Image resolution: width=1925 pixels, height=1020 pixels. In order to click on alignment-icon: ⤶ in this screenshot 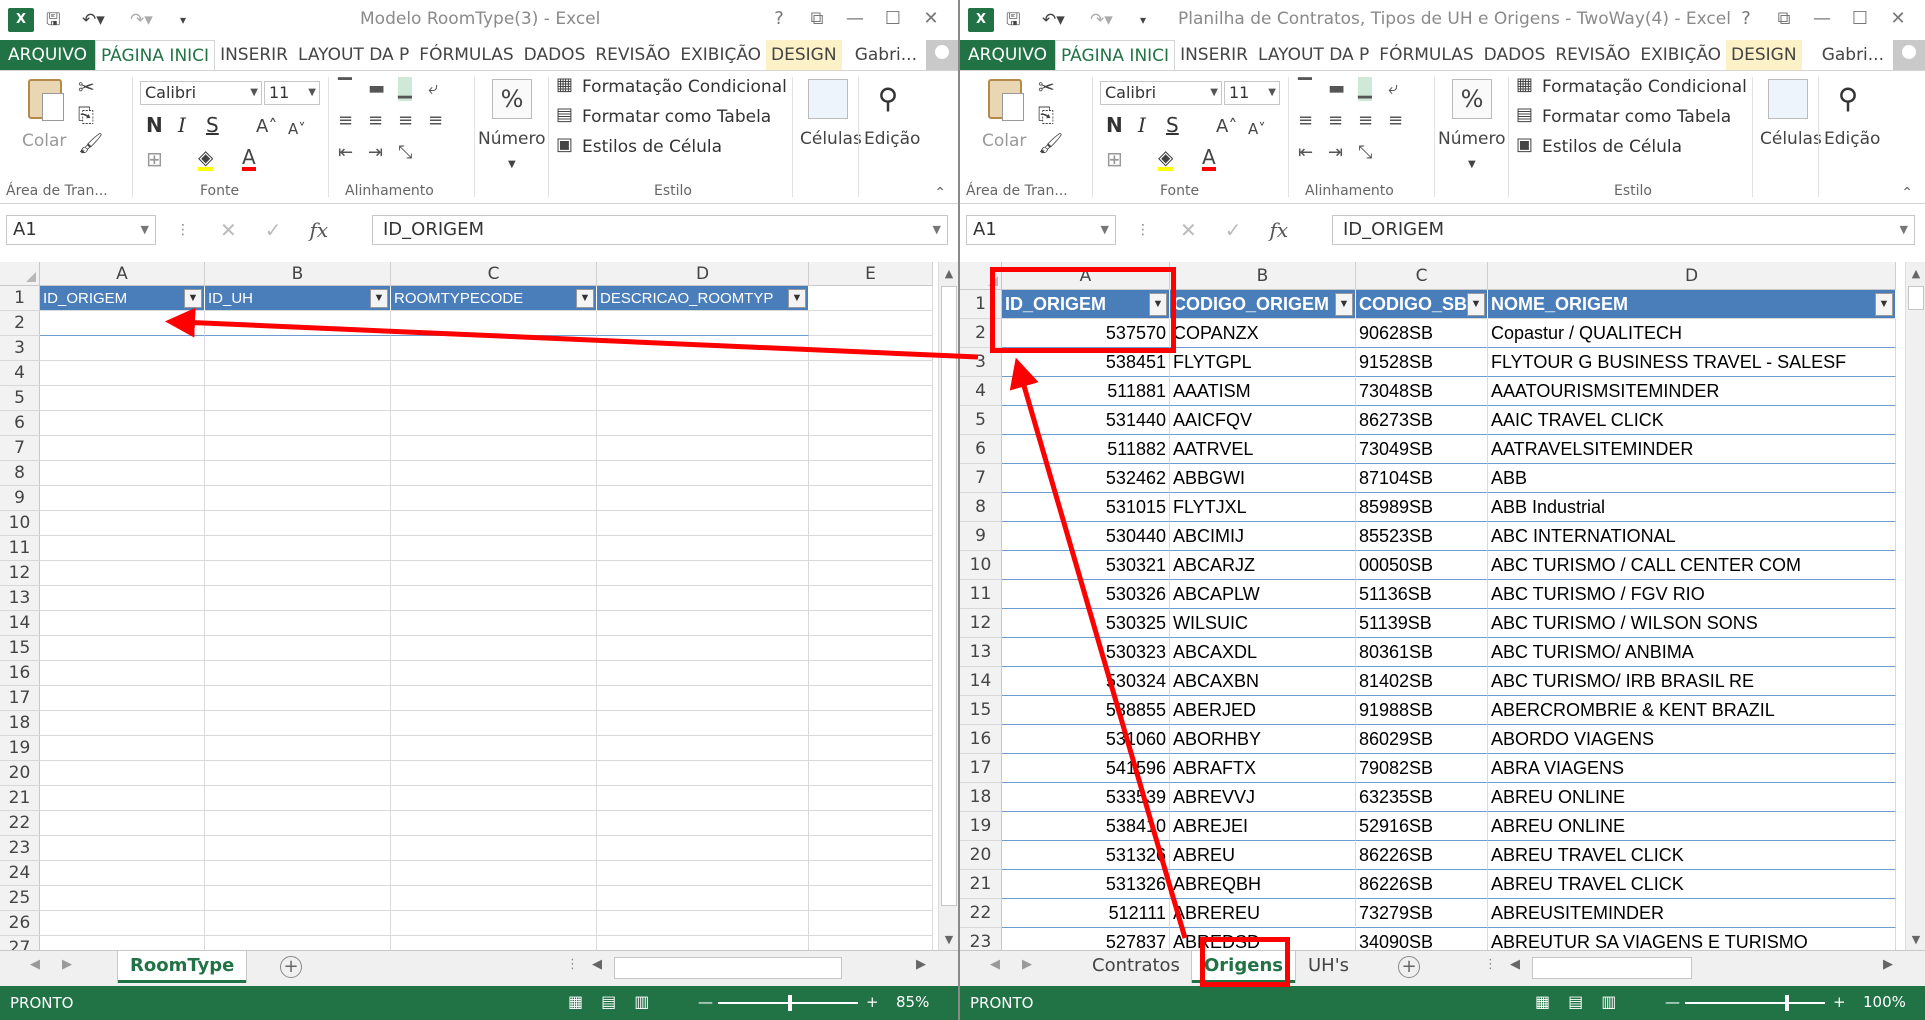, I will do `click(433, 89)`.